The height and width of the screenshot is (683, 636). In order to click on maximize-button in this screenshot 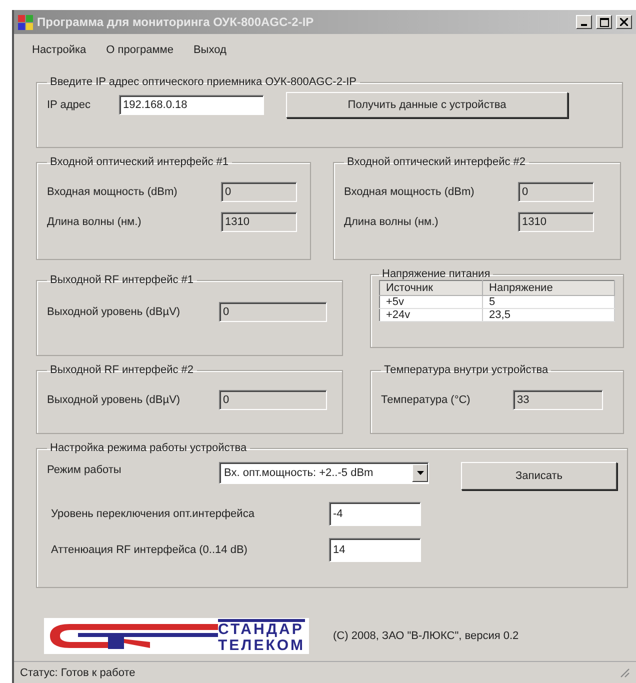, I will do `click(604, 22)`.